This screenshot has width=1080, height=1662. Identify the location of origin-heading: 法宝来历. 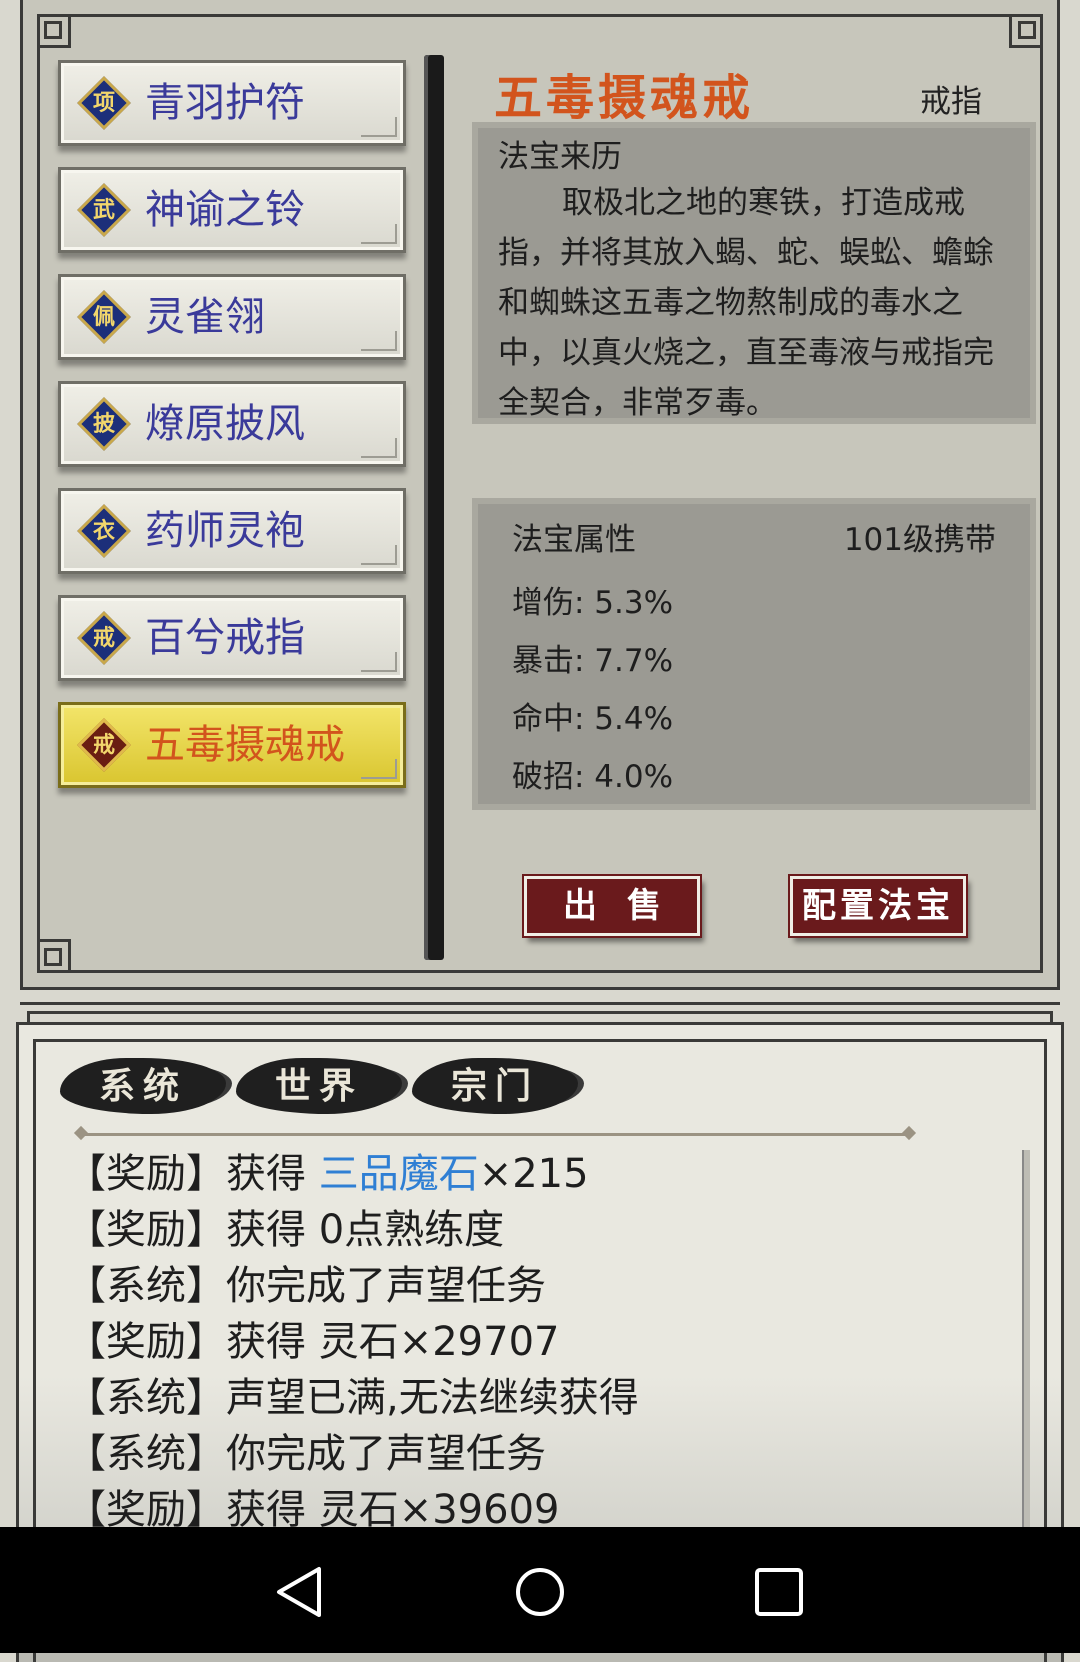
(560, 157).